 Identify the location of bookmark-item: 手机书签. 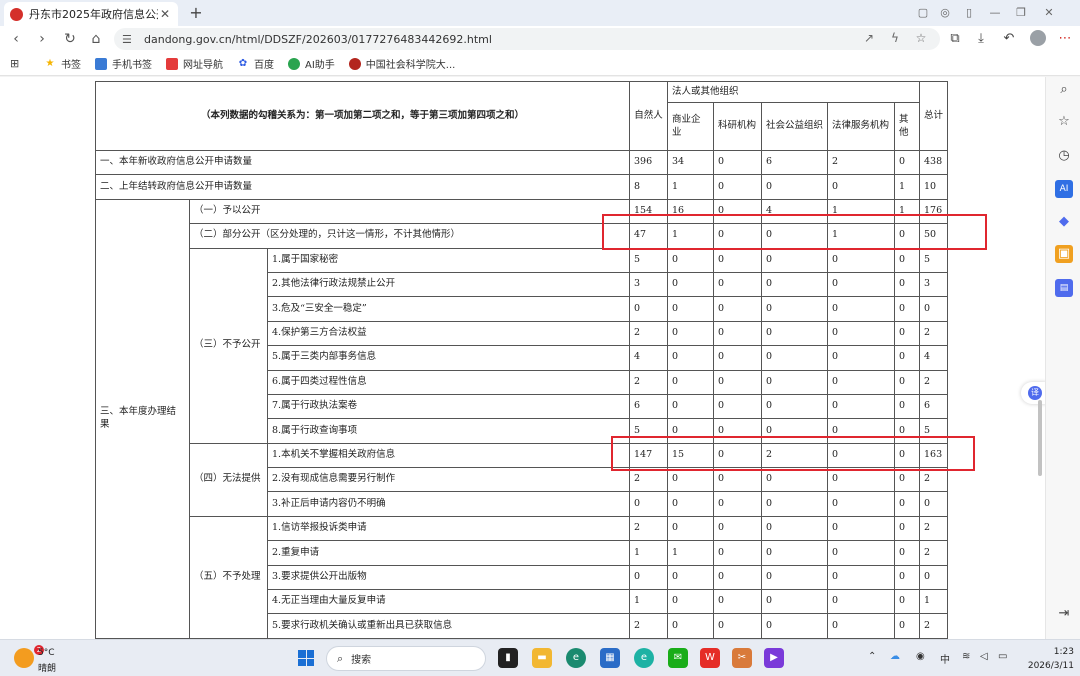
(123, 63).